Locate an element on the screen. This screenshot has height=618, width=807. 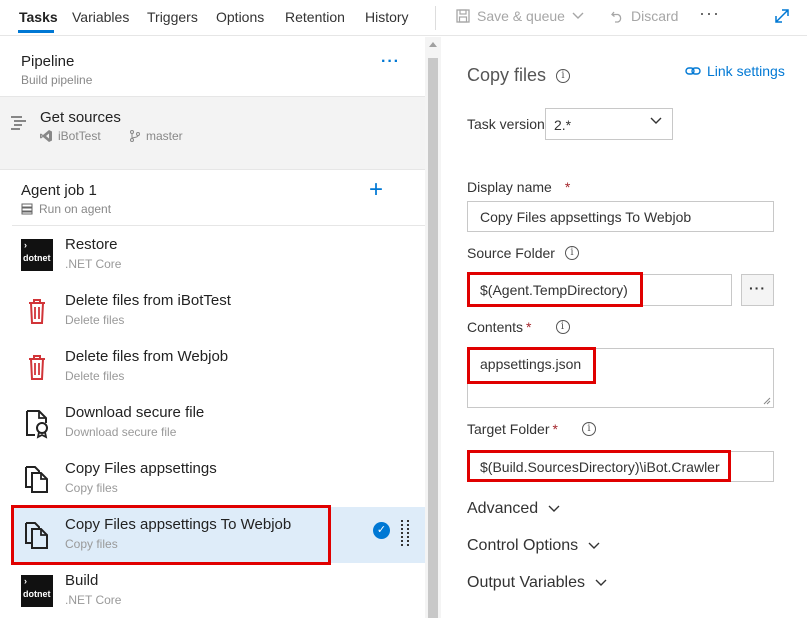
details-title-row: Copy files i is located at coordinates (519, 75).